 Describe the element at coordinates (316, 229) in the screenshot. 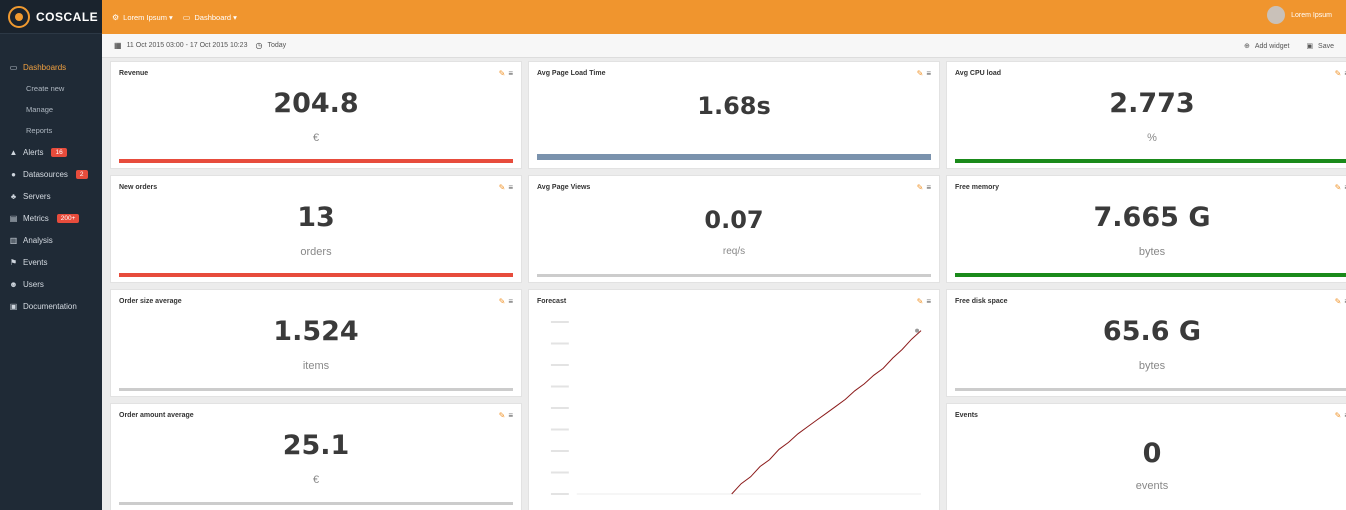

I see `widget-new-orders: New orders ✎ ≡ 13 orders` at that location.